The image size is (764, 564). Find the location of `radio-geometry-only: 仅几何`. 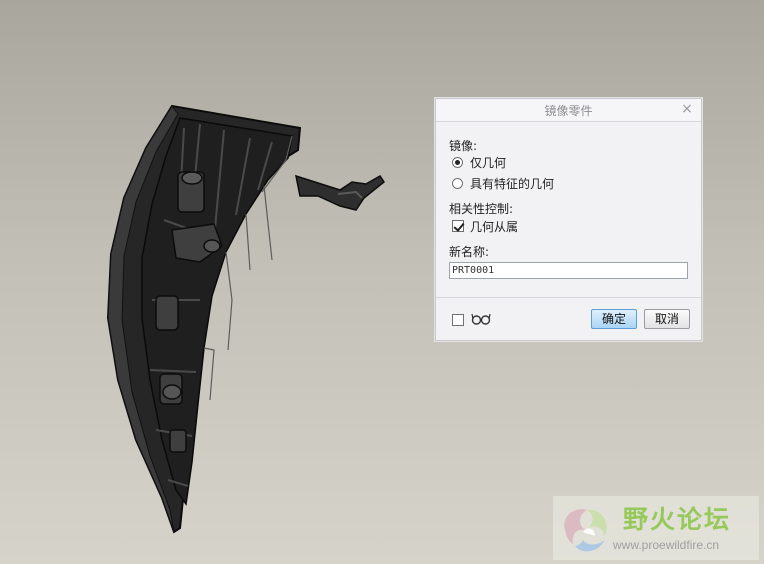

radio-geometry-only: 仅几何 is located at coordinates (479, 162).